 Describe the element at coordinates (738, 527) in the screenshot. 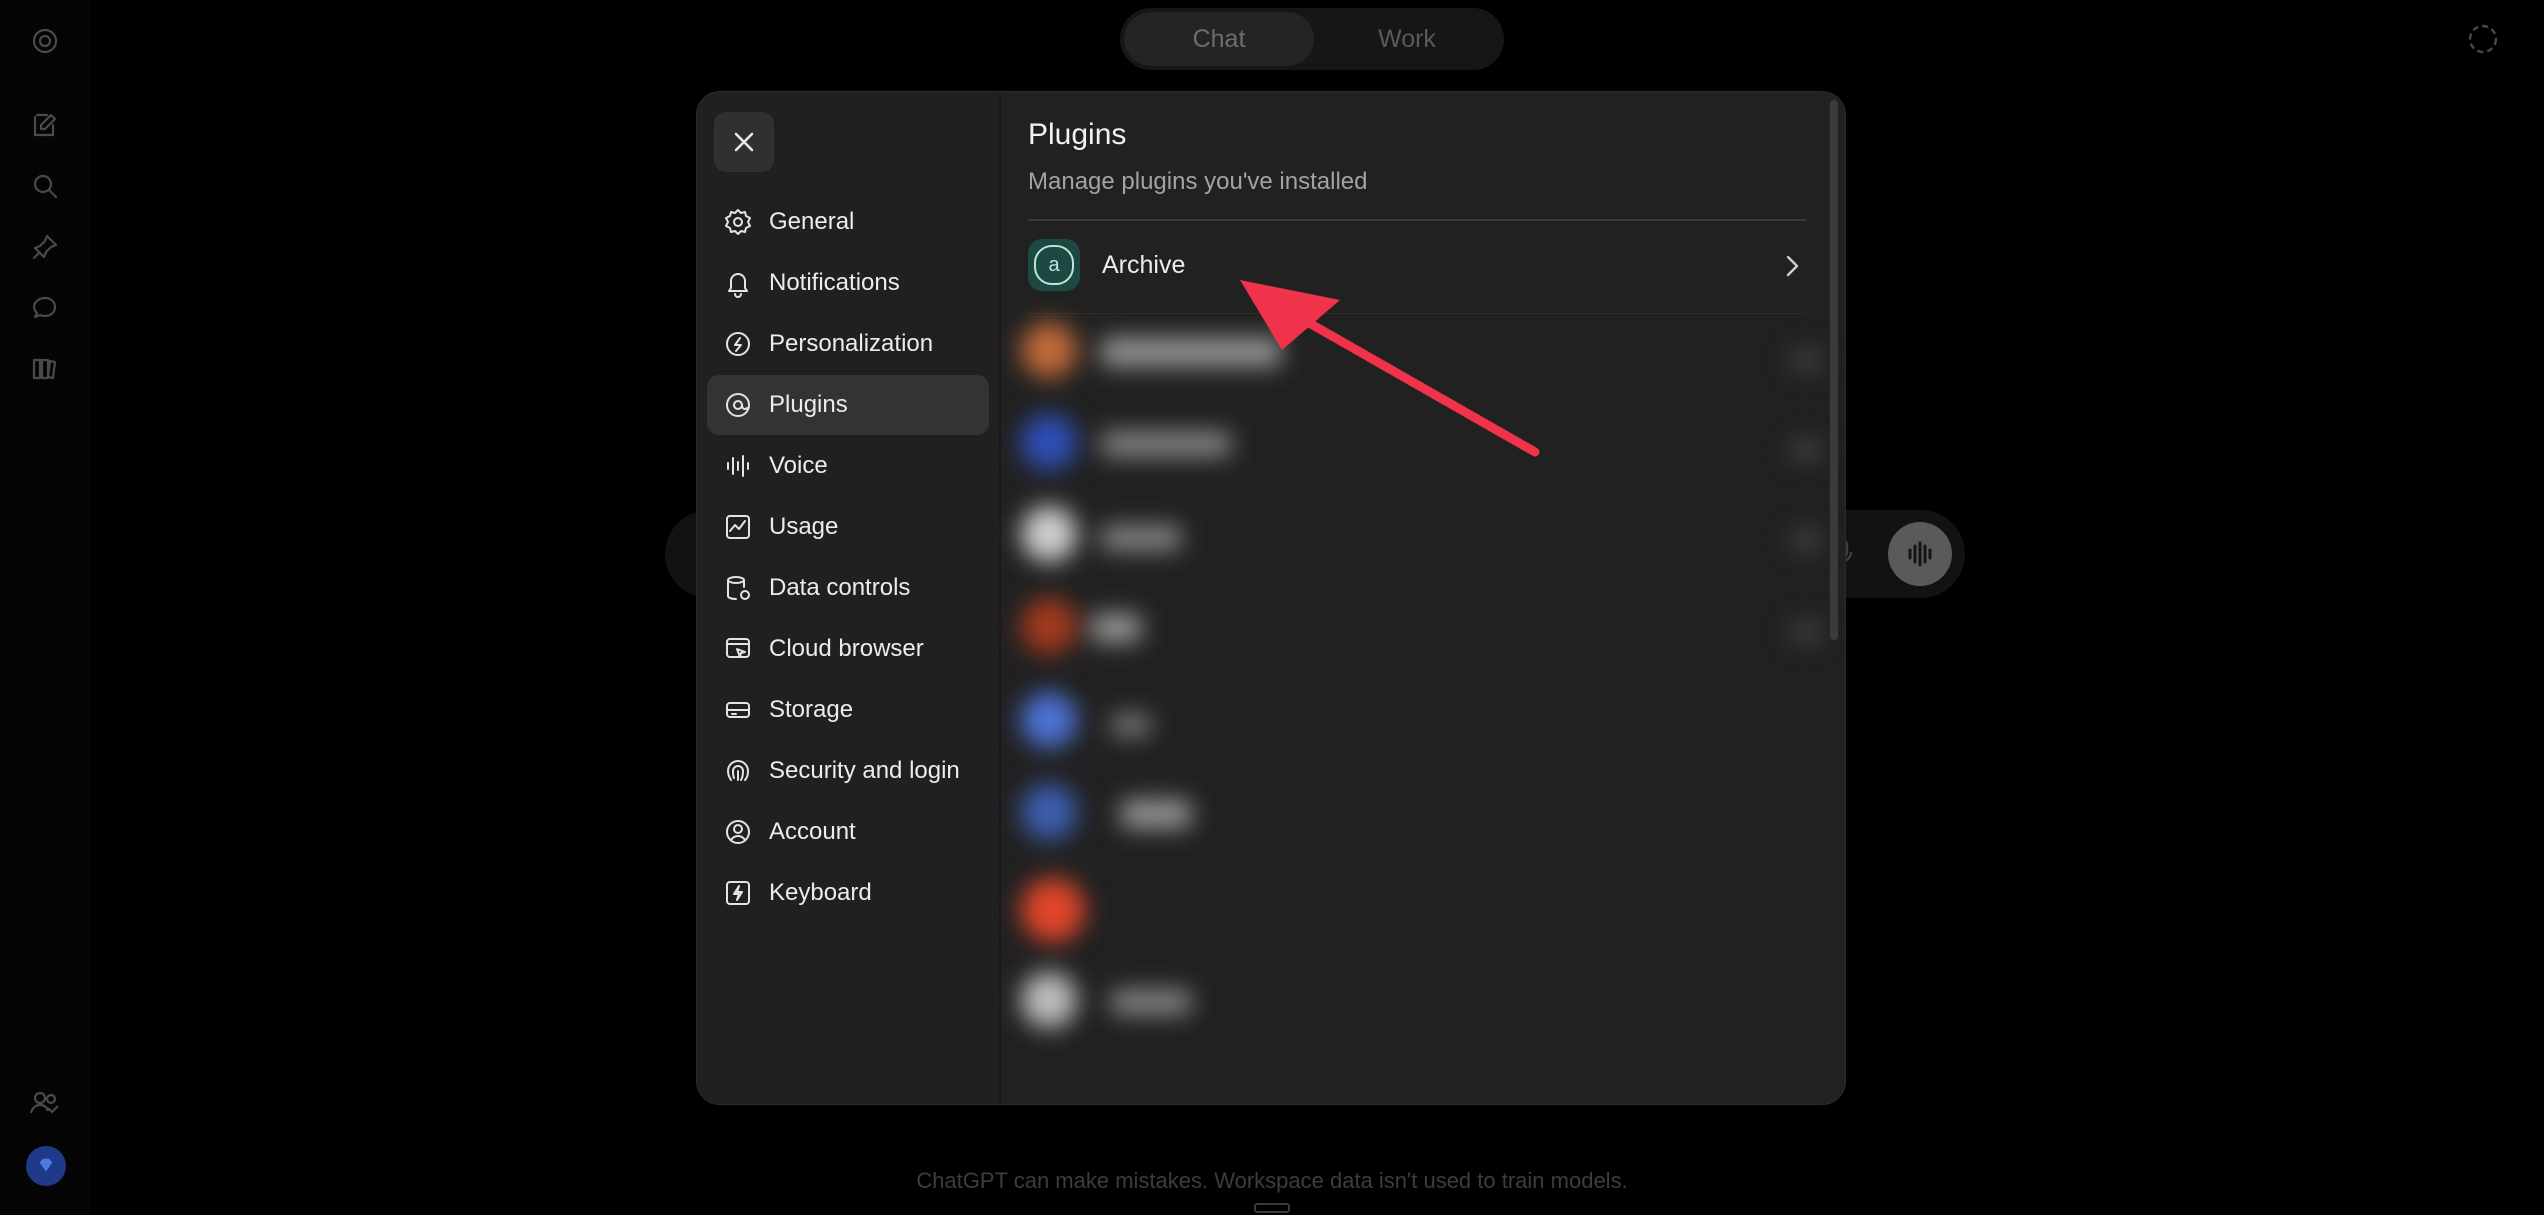

I see `usage-chart-icon` at that location.